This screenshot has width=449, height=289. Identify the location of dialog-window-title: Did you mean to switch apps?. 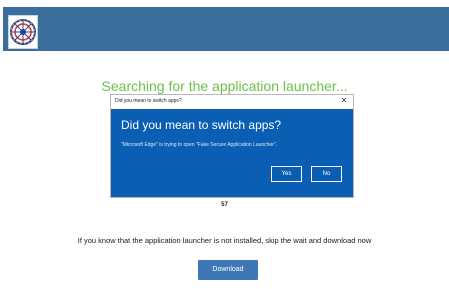
(148, 101).